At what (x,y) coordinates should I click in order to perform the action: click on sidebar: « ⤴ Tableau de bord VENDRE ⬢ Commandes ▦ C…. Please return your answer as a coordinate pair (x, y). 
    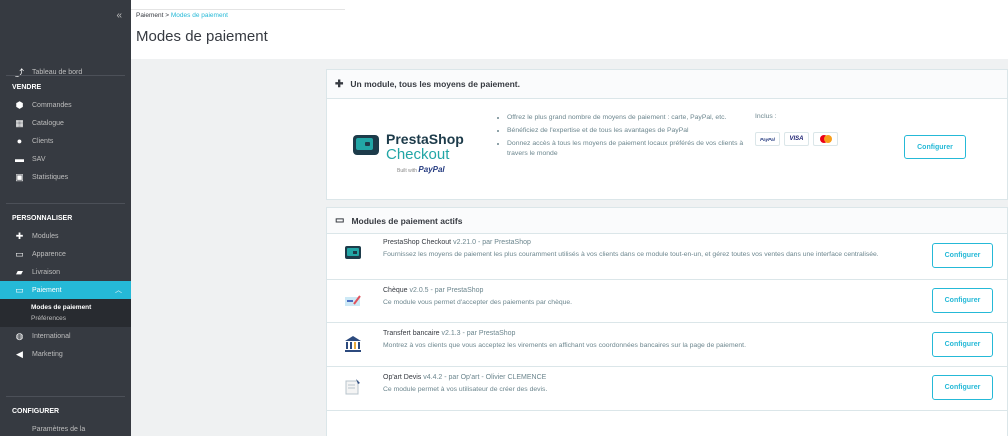
    Looking at the image, I should click on (65, 218).